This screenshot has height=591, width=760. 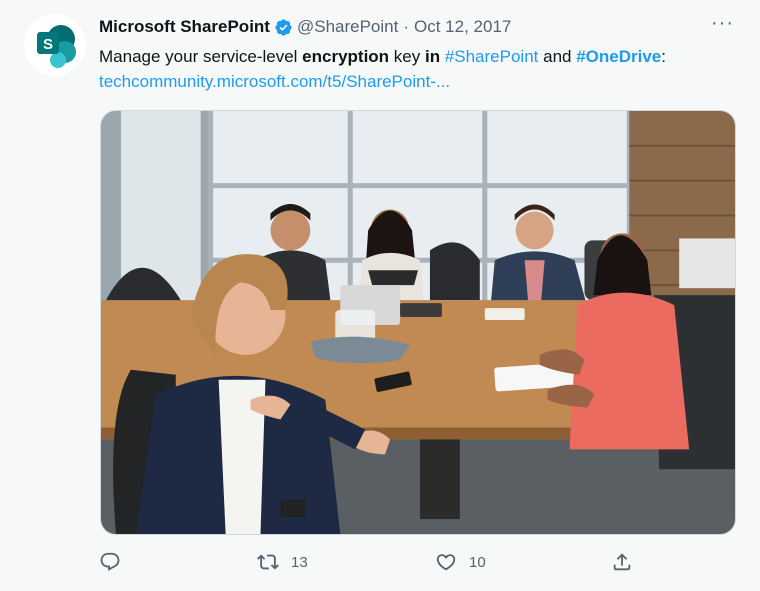 I want to click on tweet-date: Oct 12, 2017, so click(x=462, y=27).